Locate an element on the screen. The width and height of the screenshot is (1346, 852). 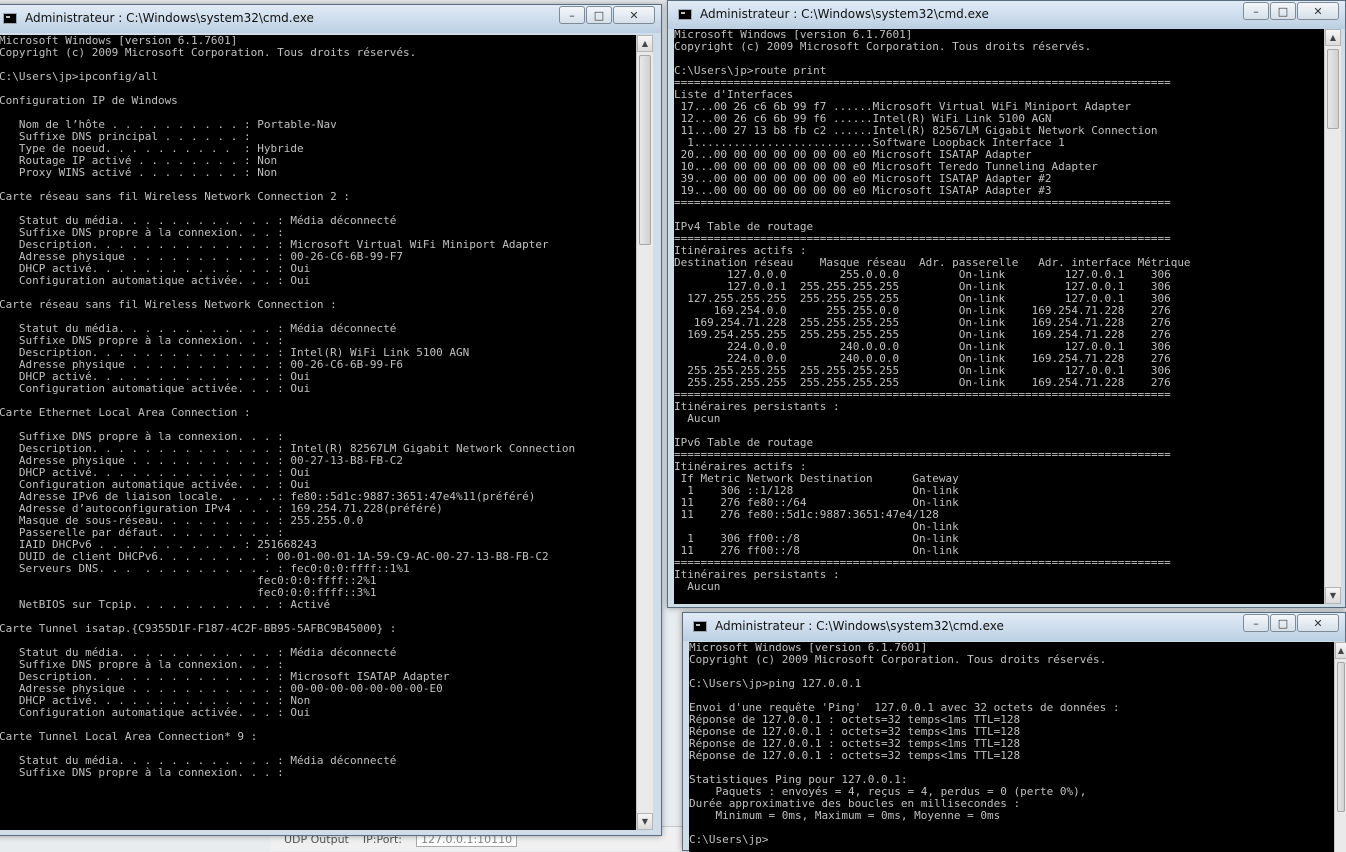
vertical-scrollbar: ▲ is located at coordinates (1340, 747).